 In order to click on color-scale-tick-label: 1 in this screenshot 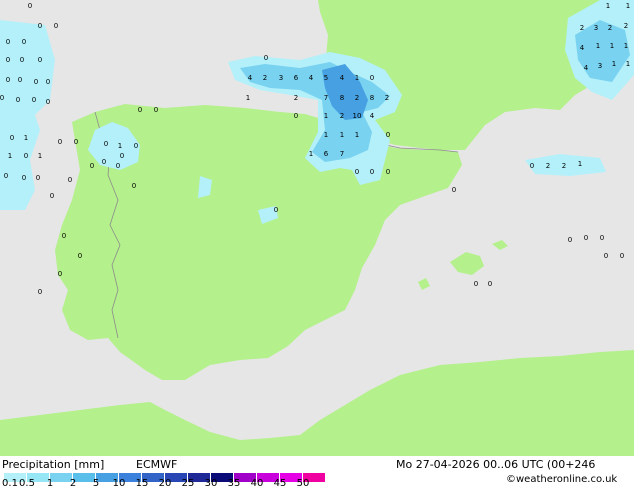, I will do `click(50, 483)`.